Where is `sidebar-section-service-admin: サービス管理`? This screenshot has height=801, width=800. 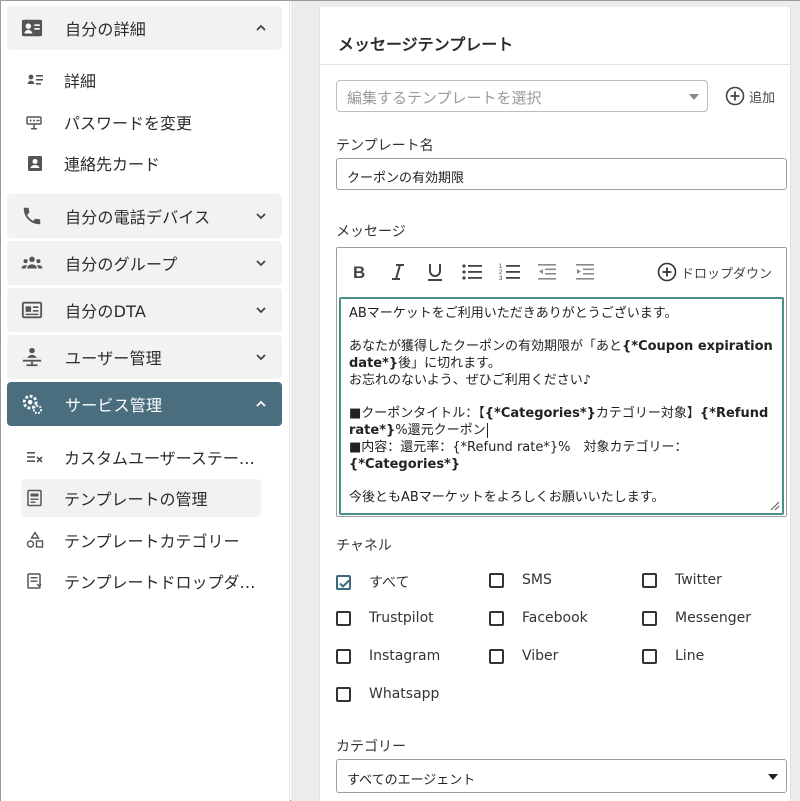 sidebar-section-service-admin: サービス管理 is located at coordinates (144, 404).